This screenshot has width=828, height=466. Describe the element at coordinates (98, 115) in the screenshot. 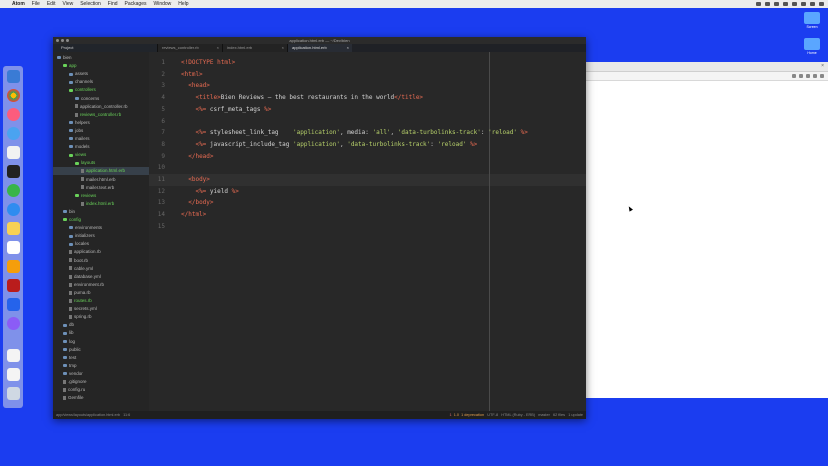

I see `tree-file: reviews_controller.rb` at that location.